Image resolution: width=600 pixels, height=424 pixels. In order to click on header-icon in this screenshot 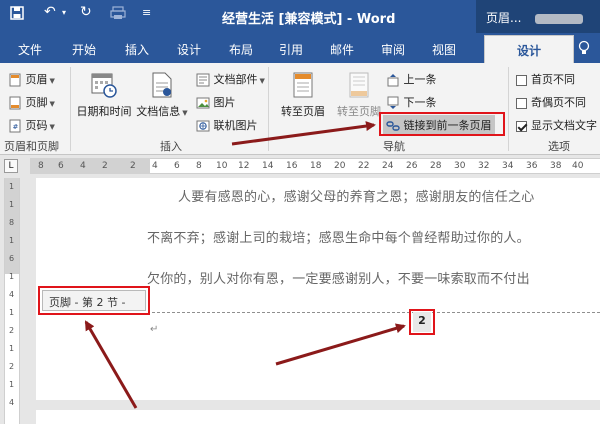, I will do `click(15, 80)`.